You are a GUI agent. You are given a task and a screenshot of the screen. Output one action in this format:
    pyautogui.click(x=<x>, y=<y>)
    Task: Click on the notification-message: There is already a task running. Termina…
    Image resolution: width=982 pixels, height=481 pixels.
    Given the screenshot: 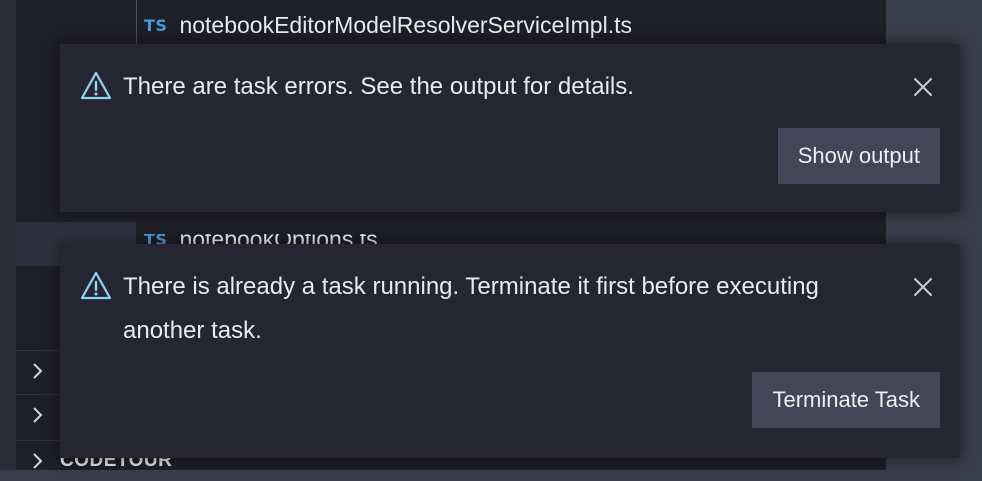 What is the action you would take?
    pyautogui.click(x=471, y=308)
    